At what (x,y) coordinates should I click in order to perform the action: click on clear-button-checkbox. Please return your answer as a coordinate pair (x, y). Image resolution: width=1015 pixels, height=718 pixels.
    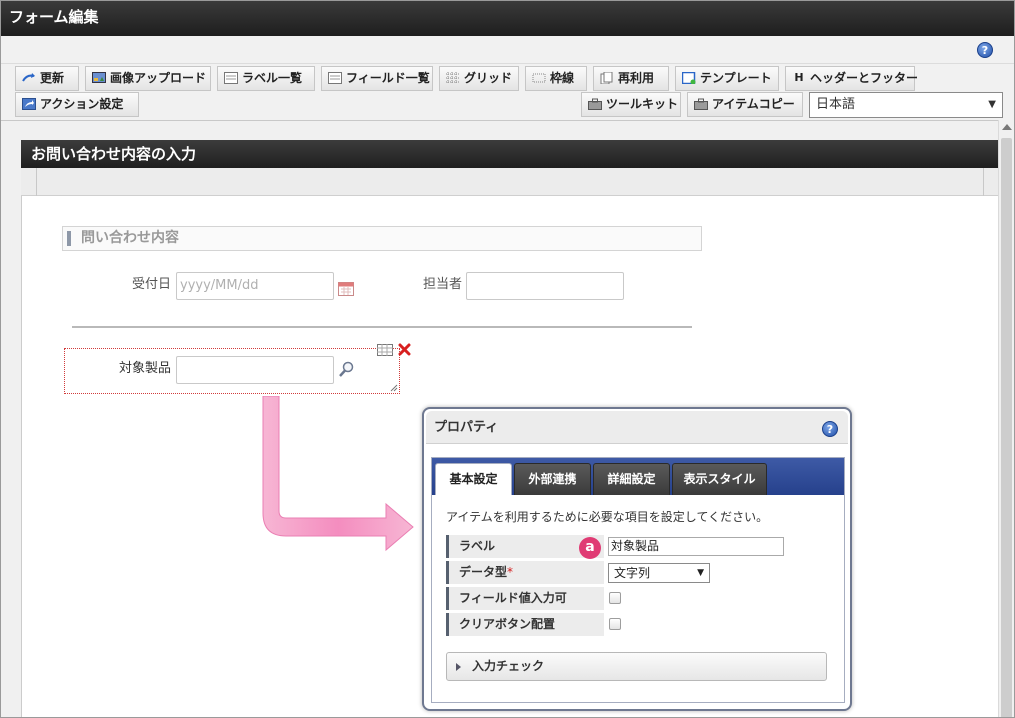
    Looking at the image, I should click on (615, 624).